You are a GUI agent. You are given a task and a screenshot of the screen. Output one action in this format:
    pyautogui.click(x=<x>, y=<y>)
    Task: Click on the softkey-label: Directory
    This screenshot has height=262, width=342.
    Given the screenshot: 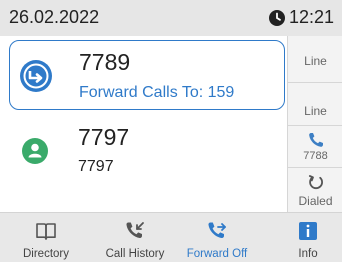 What is the action you would take?
    pyautogui.click(x=45, y=254)
    